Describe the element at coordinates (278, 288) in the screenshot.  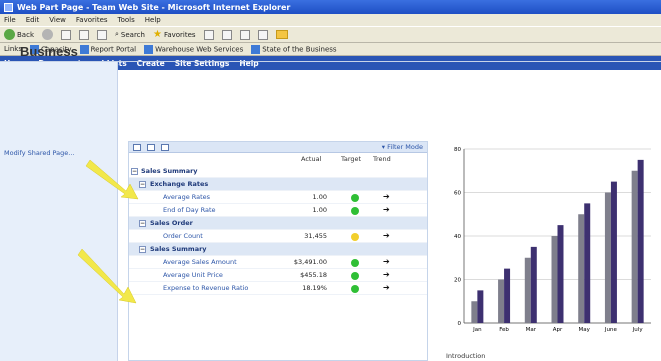
I see `kpi-row: Expense to Revenue Ratio 18.19% ➔` at that location.